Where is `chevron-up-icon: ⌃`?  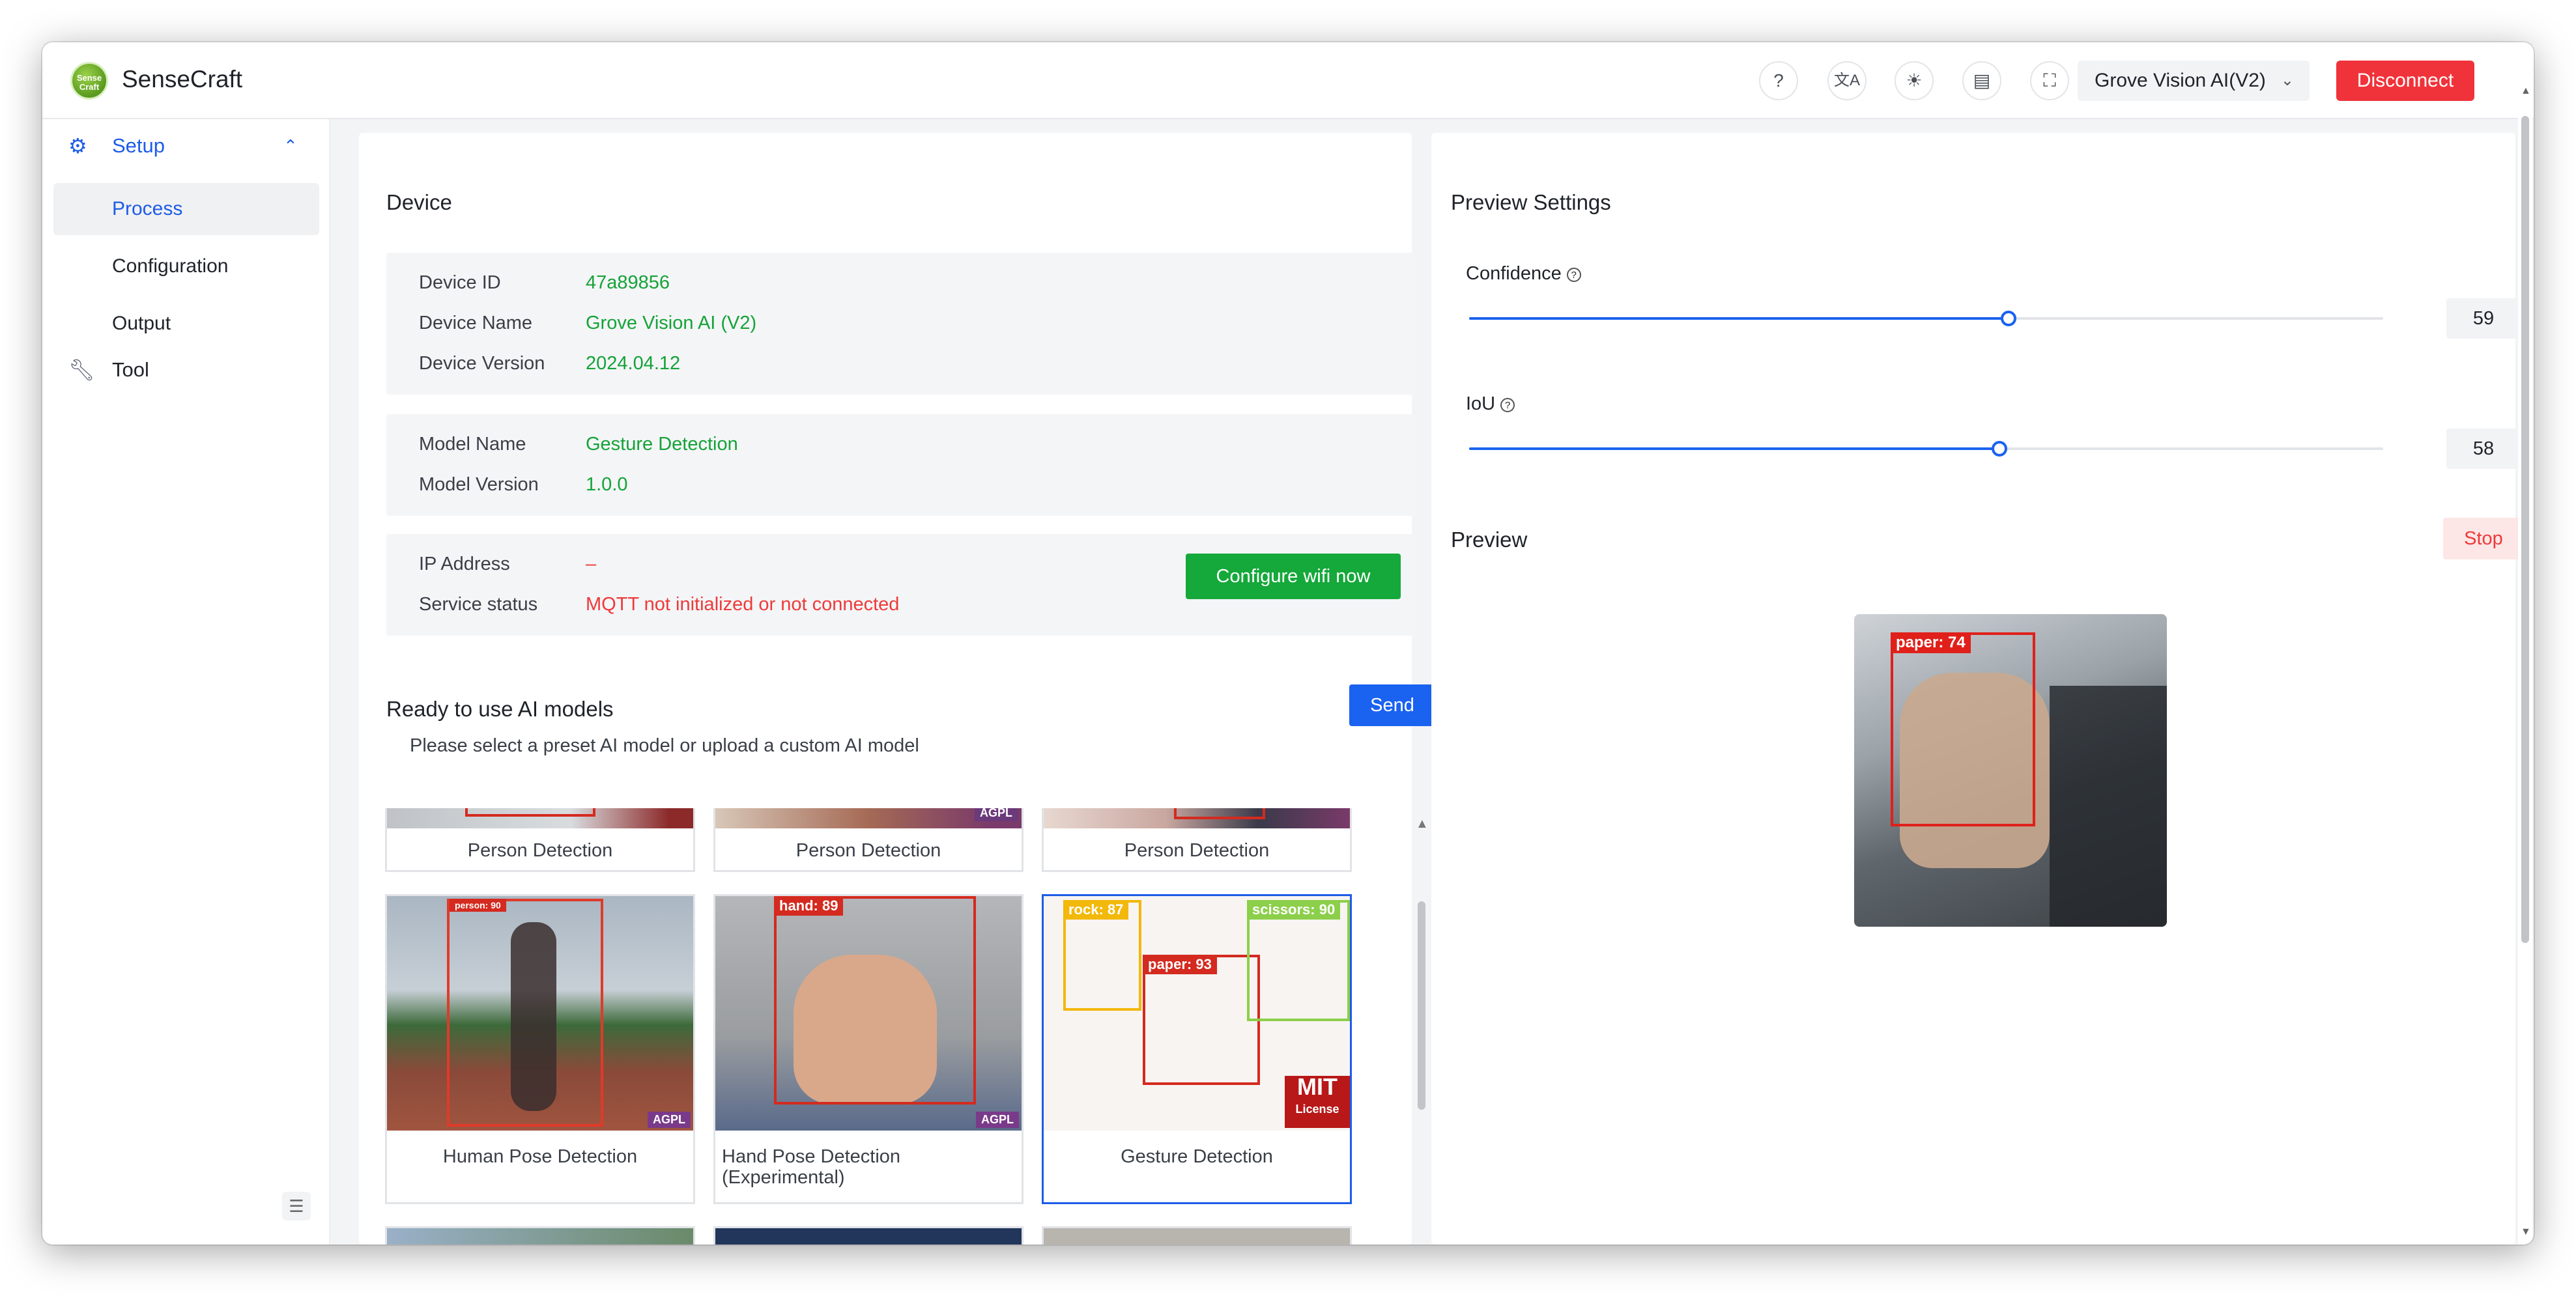 chevron-up-icon: ⌃ is located at coordinates (290, 146).